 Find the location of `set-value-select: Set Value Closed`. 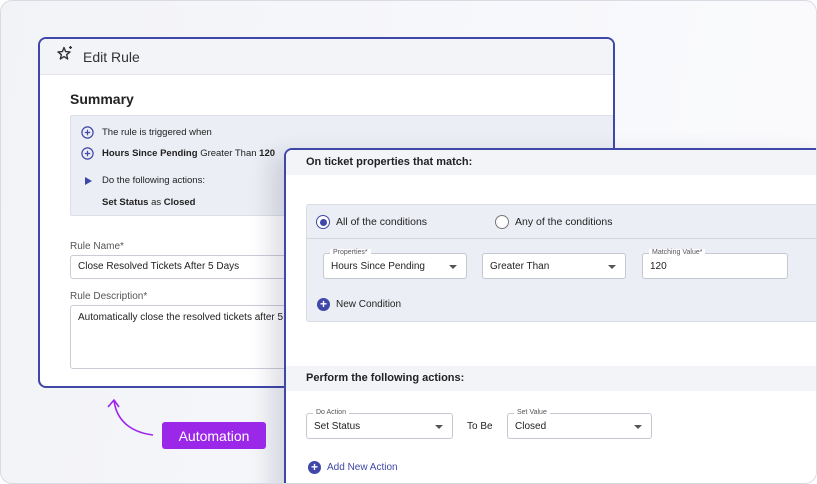

set-value-select: Set Value Closed is located at coordinates (579, 424).